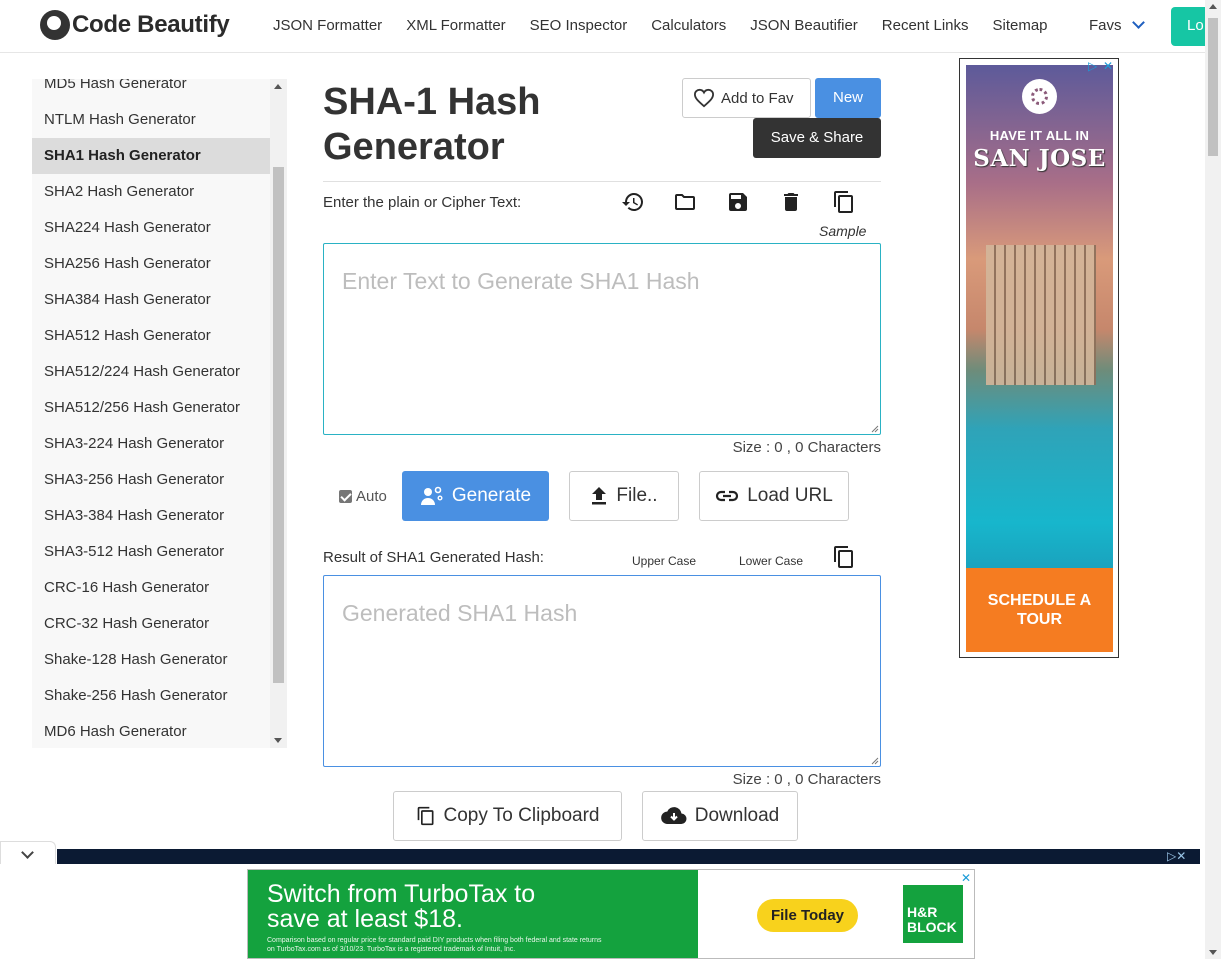  I want to click on page-title: SHA-1 Hash Generator, so click(432, 124).